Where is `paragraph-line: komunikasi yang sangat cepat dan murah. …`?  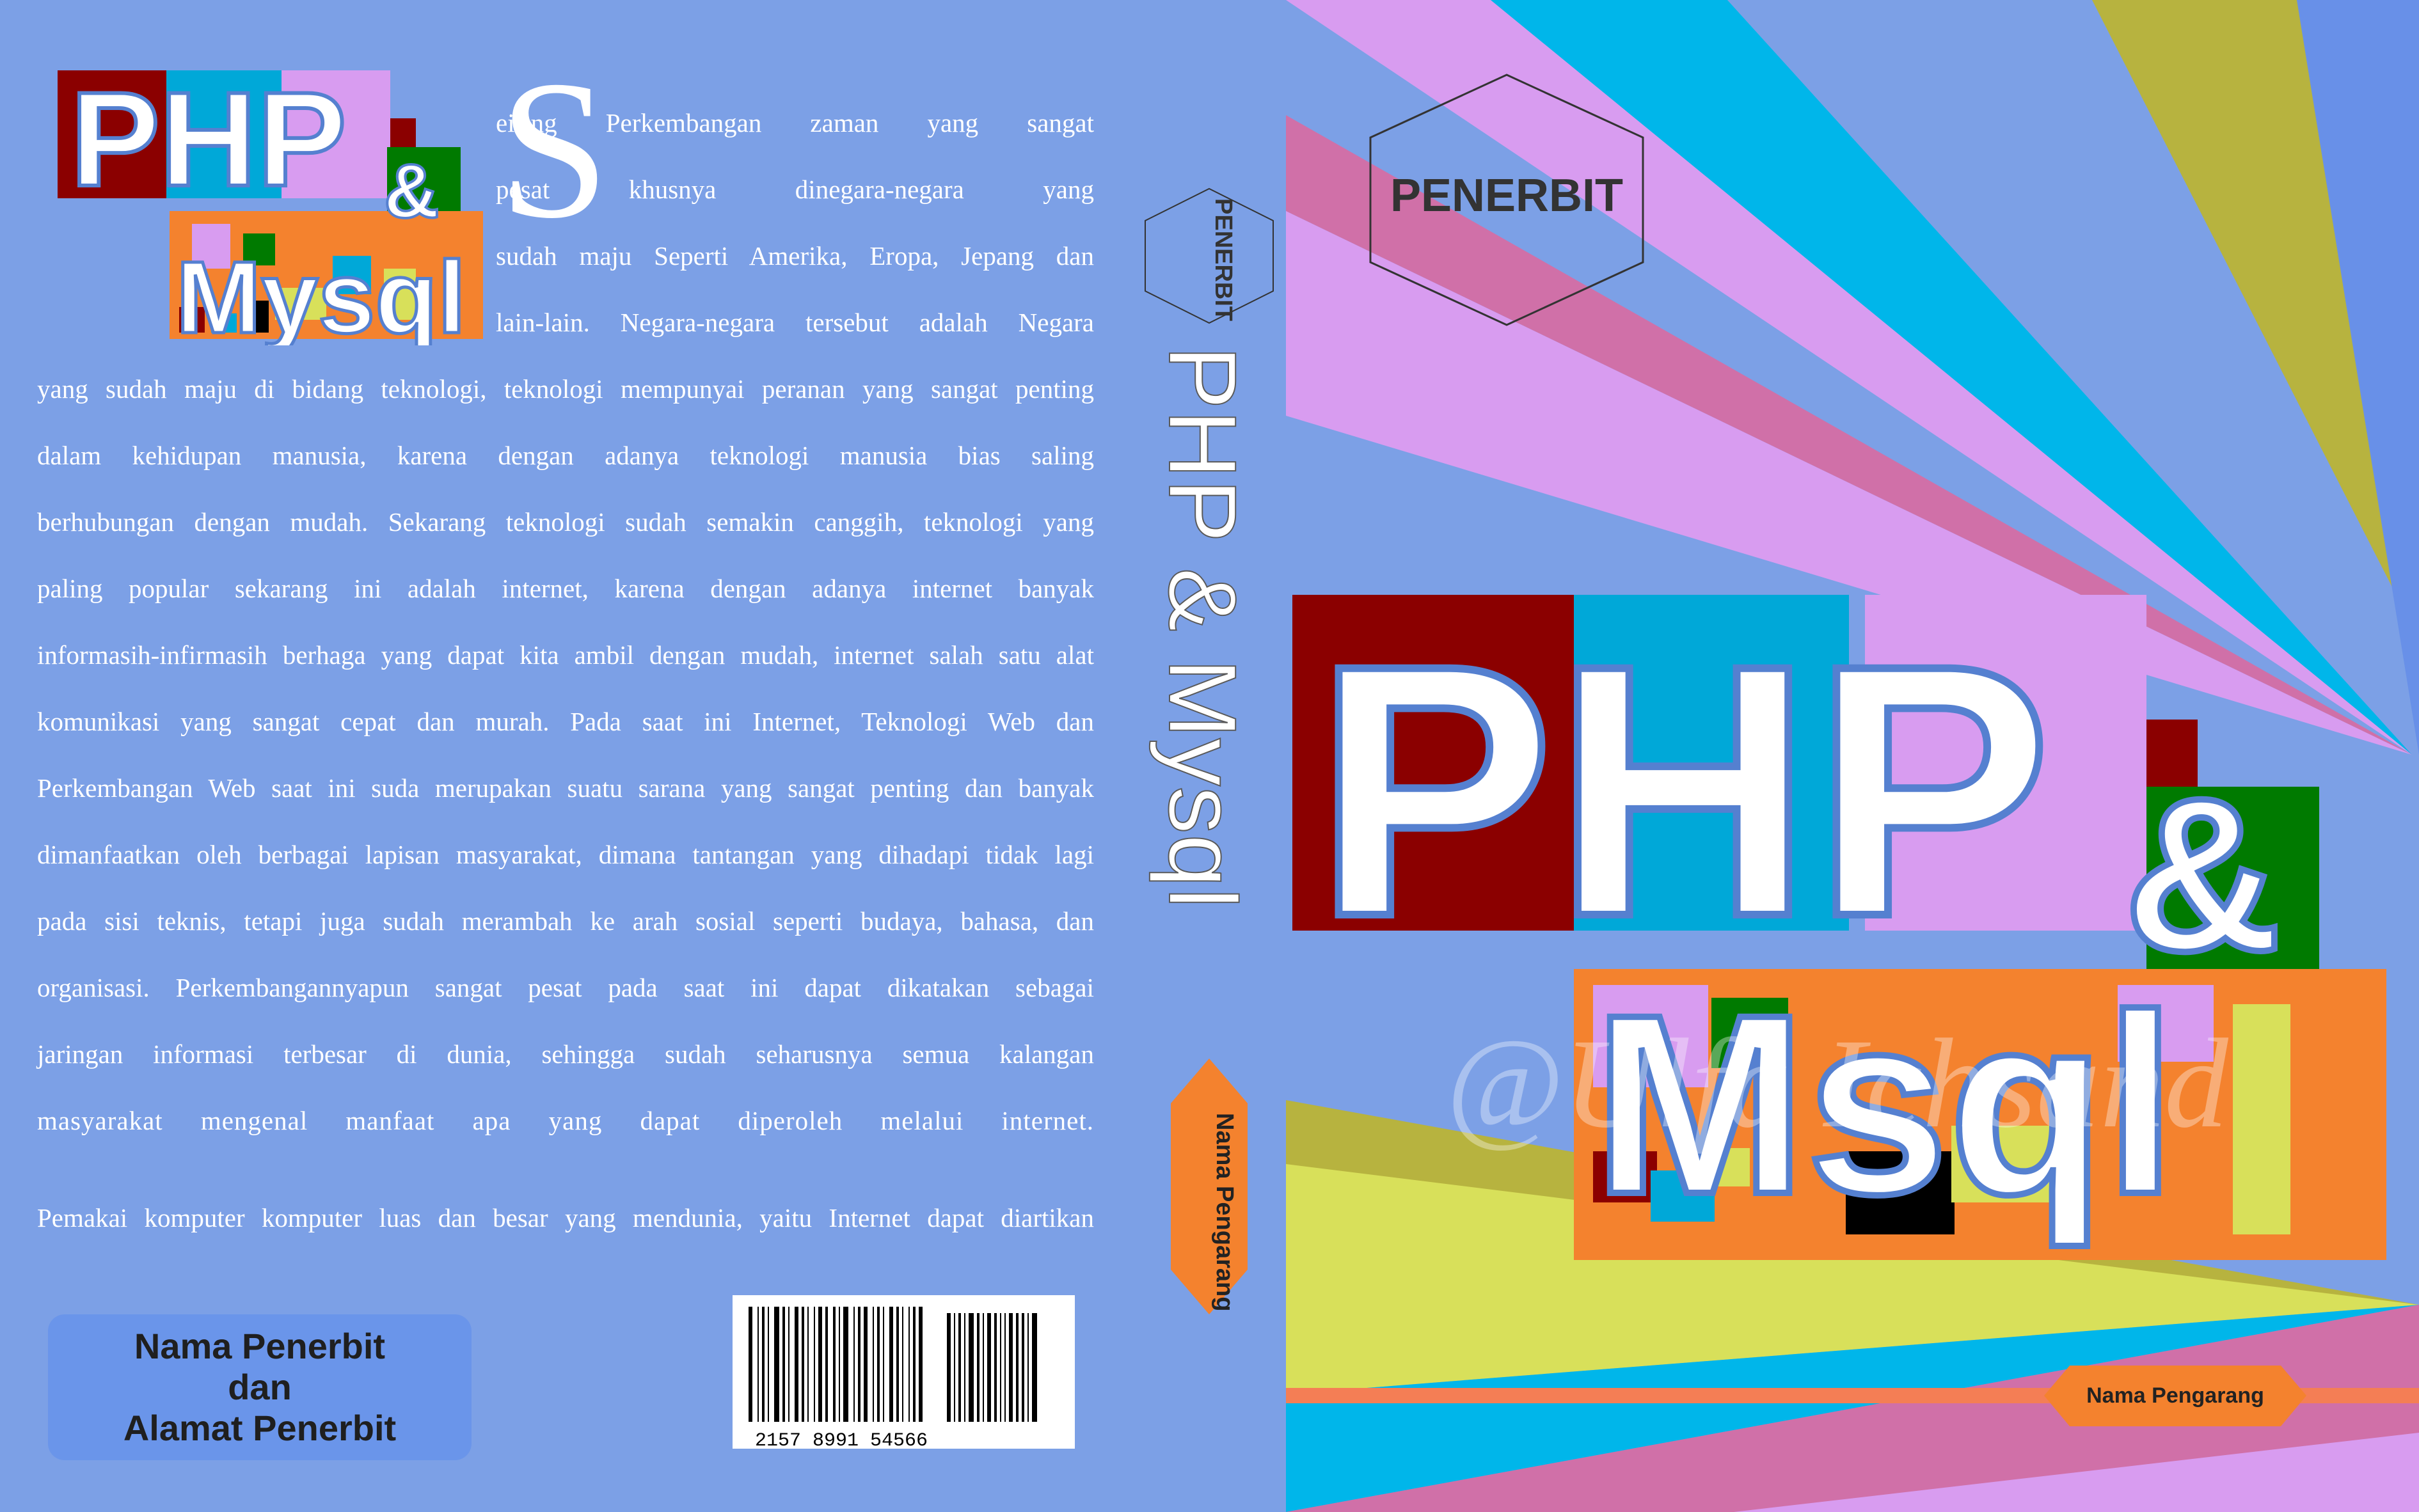 paragraph-line: komunikasi yang sangat cepat dan murah. … is located at coordinates (565, 722).